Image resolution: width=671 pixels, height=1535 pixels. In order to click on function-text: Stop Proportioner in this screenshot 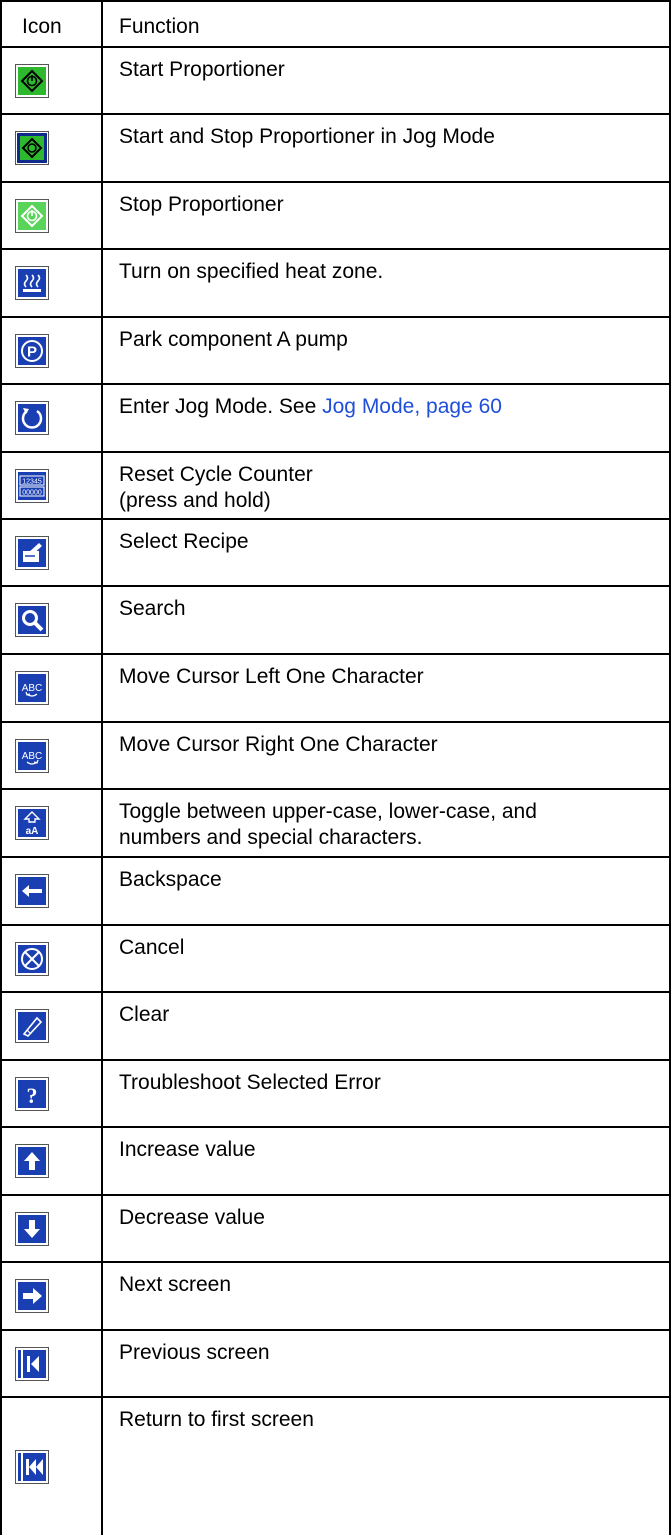, I will do `click(391, 205)`.